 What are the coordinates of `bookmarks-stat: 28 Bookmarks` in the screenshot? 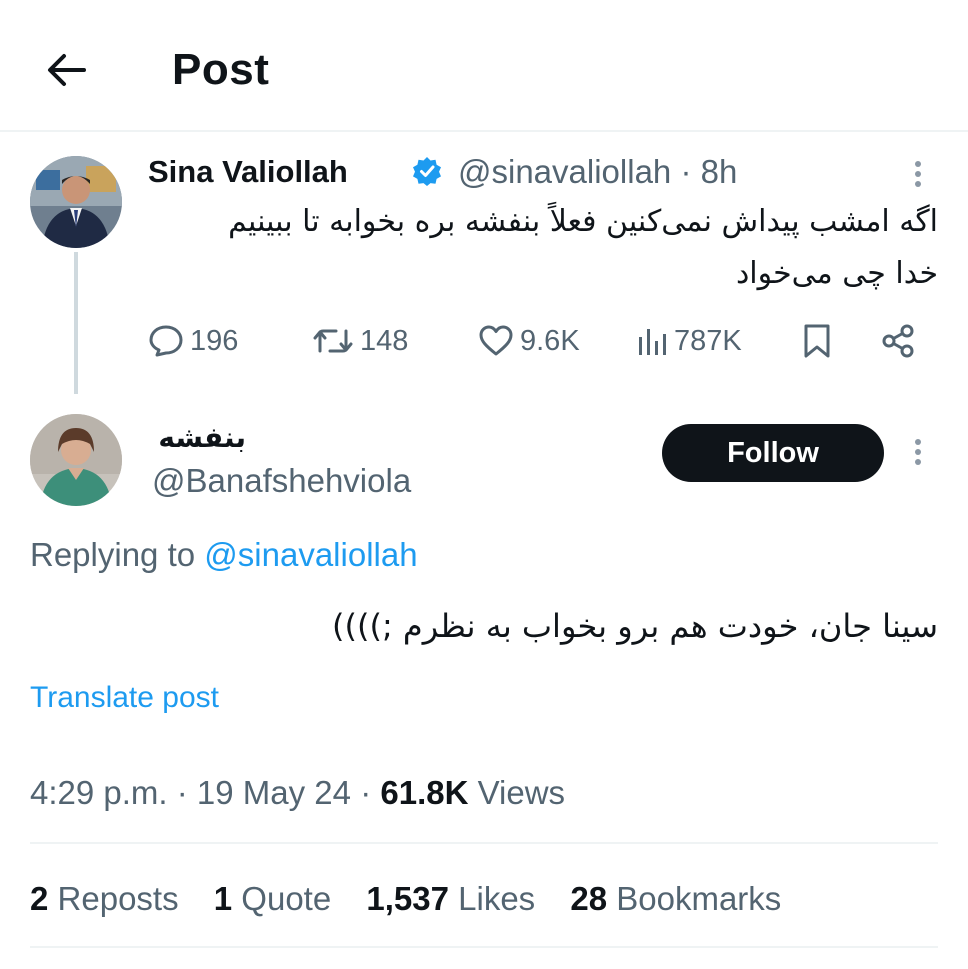 It's located at (675, 899).